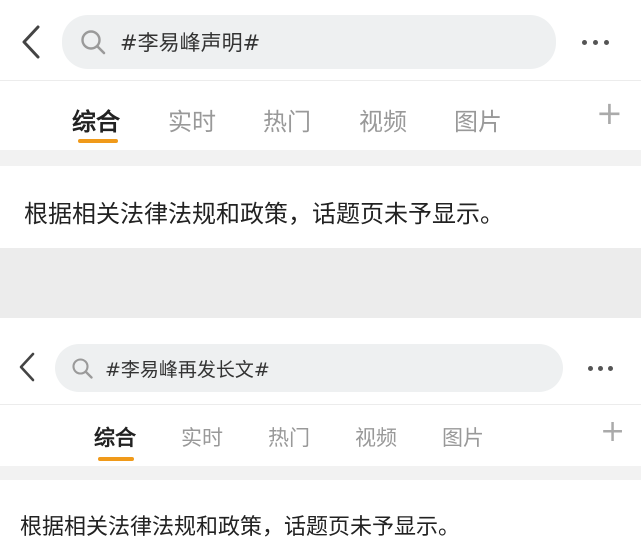 The image size is (641, 554). I want to click on search-query-text: #李易峰再发长文#, so click(187, 369).